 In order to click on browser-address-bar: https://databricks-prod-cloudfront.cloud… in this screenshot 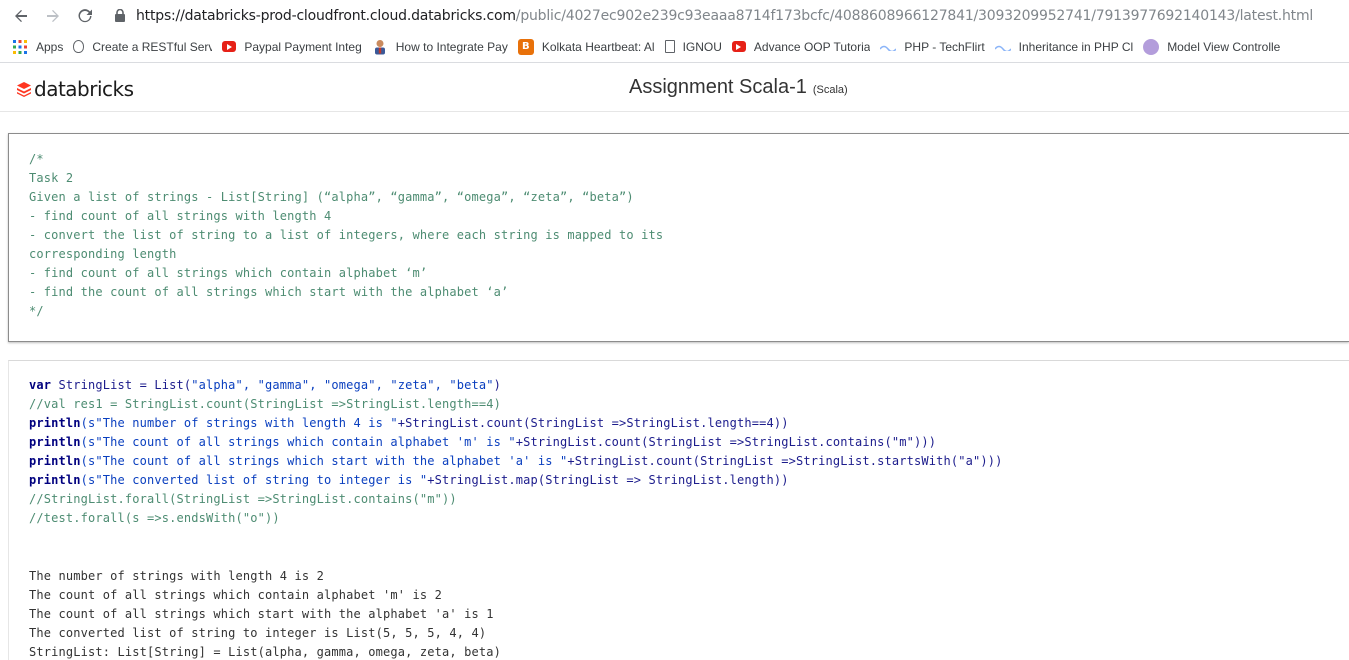, I will do `click(674, 15)`.